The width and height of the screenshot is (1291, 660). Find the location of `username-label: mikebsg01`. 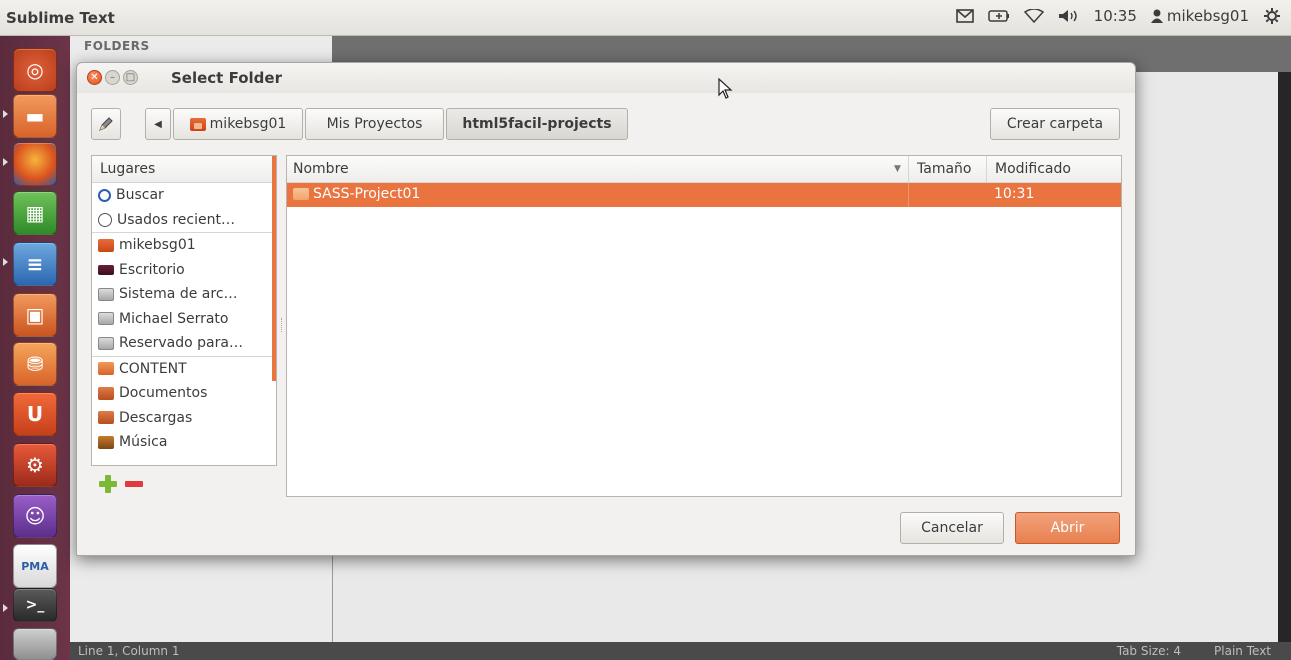

username-label: mikebsg01 is located at coordinates (1207, 16).